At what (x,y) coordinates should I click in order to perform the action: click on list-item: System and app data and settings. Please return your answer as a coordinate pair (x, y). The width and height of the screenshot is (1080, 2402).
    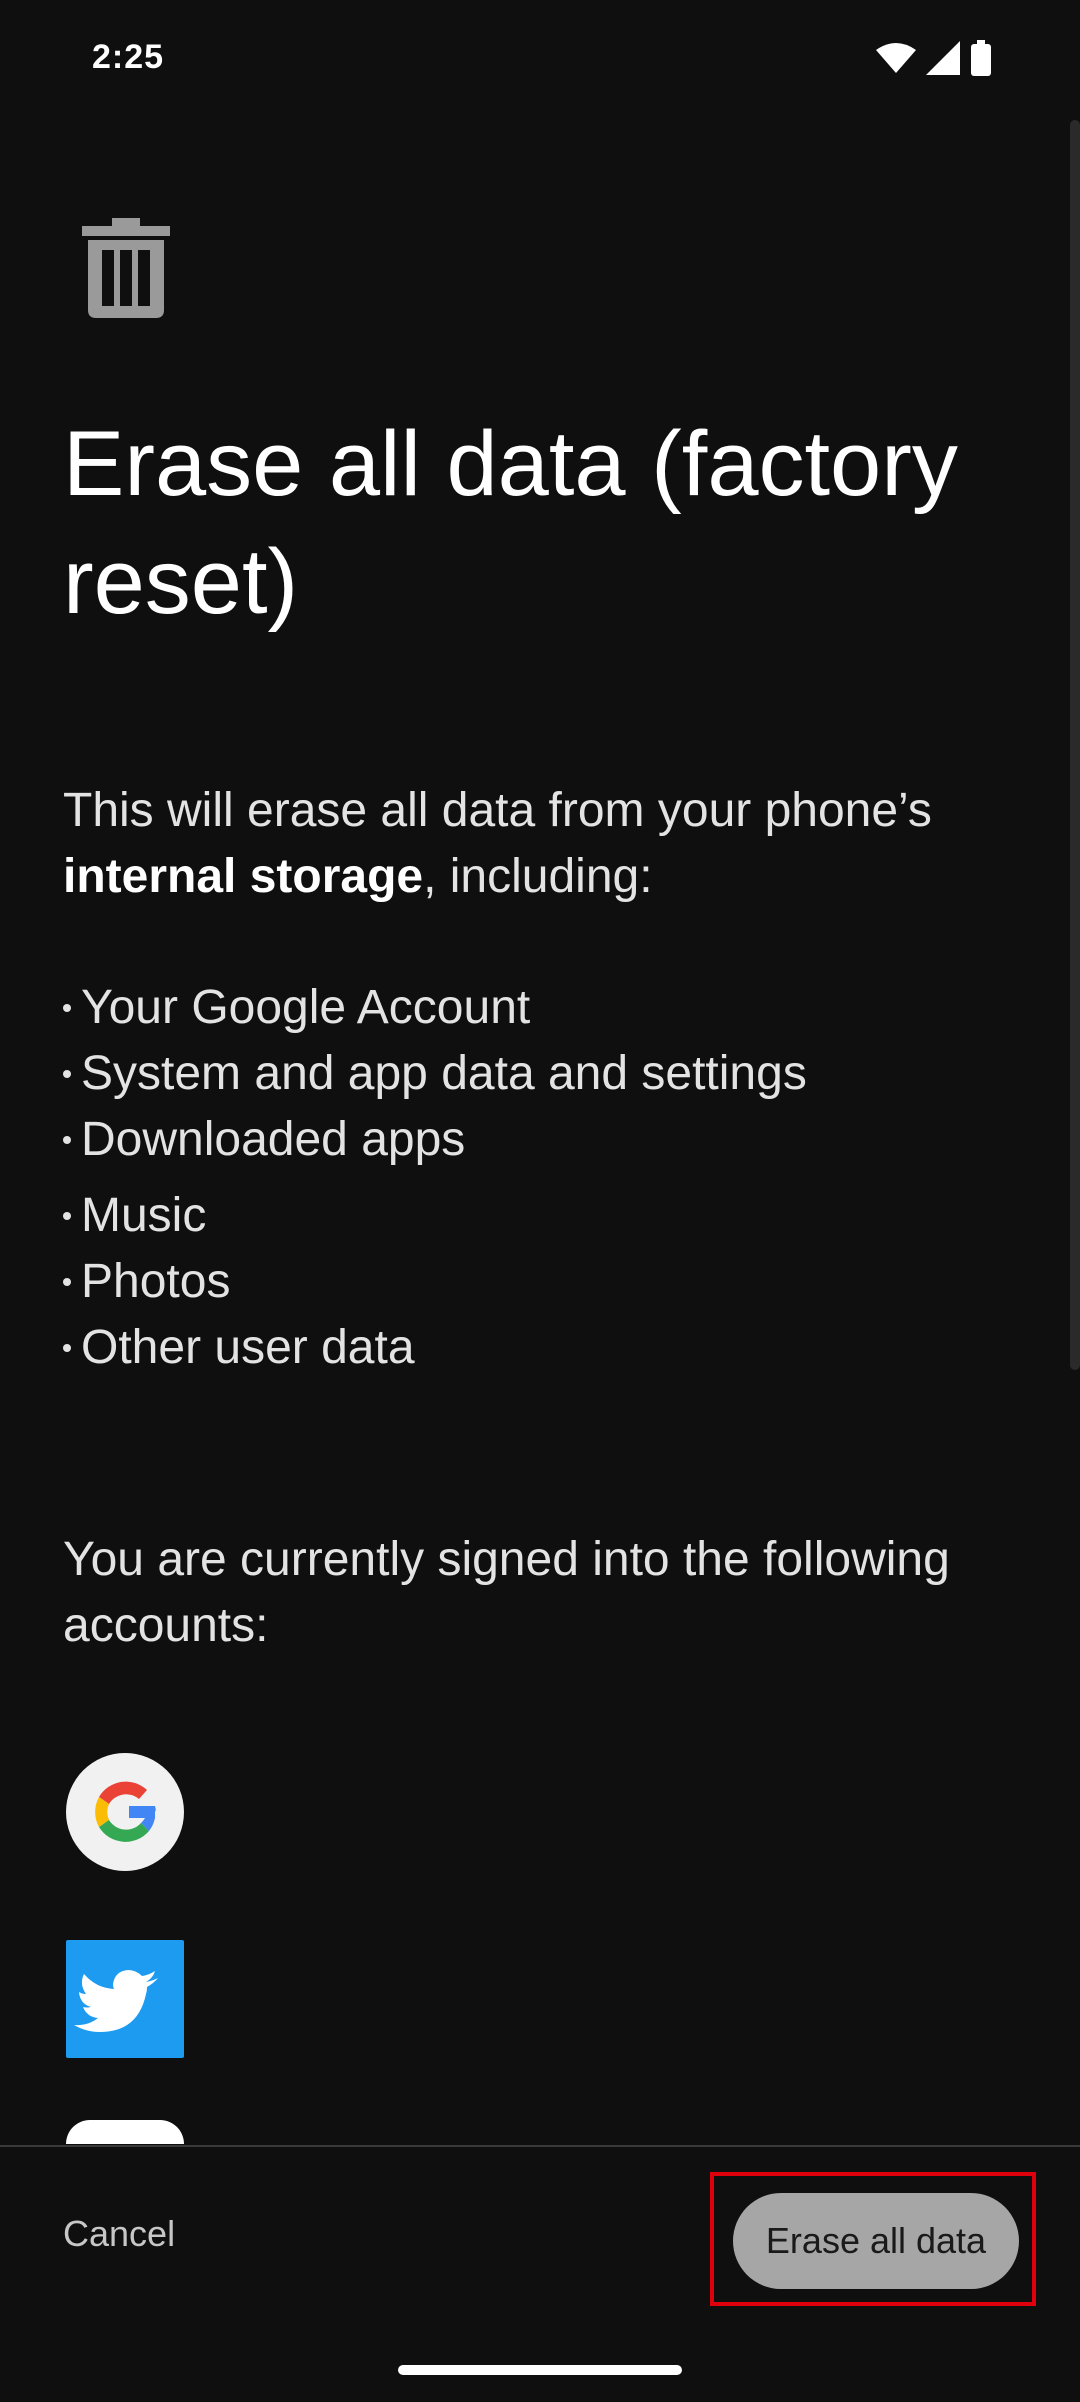
    Looking at the image, I should click on (540, 1074).